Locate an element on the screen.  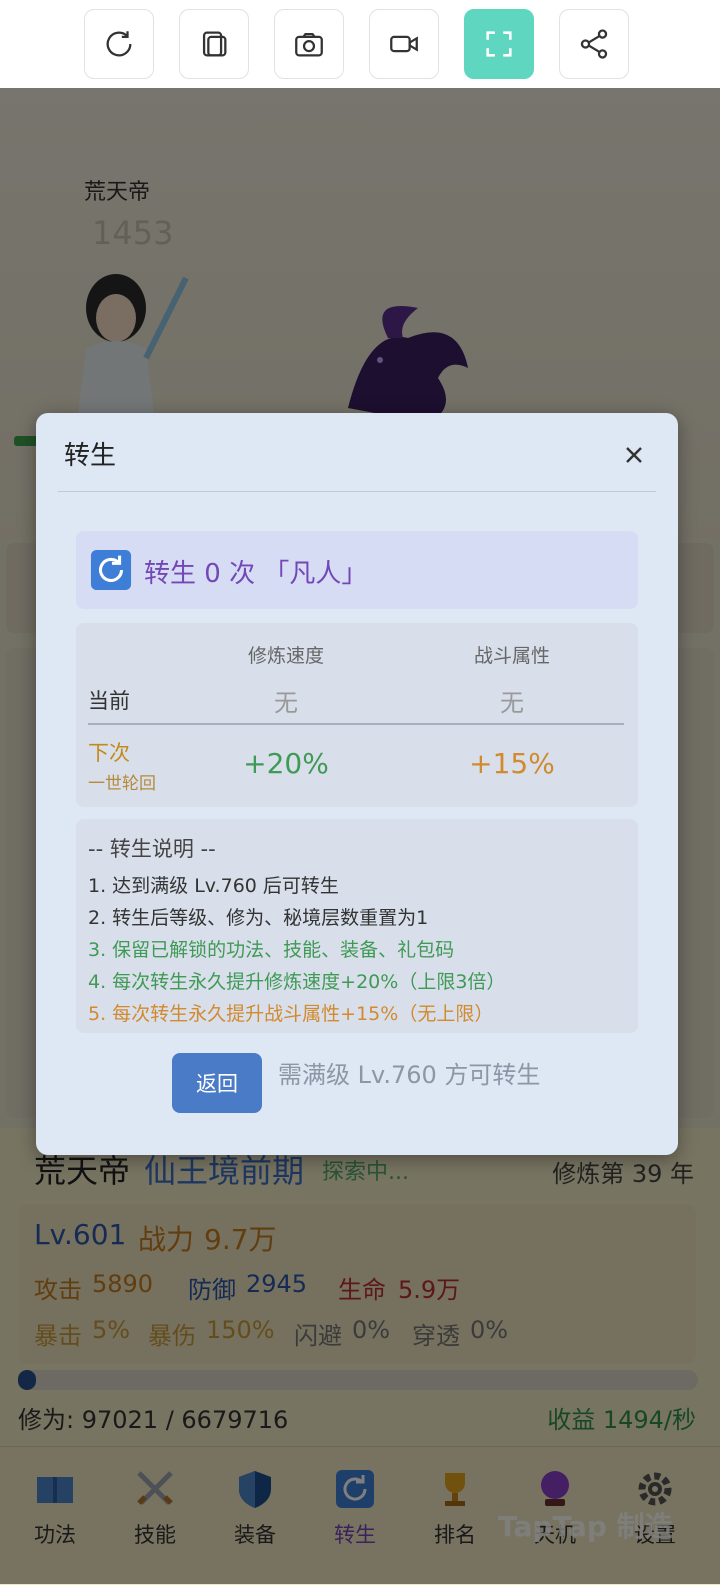
rebirth-bonus-table: 修炼速度 战斗属性 当前 无 无 下次 一世轮回 +20% +15% is located at coordinates (357, 715).